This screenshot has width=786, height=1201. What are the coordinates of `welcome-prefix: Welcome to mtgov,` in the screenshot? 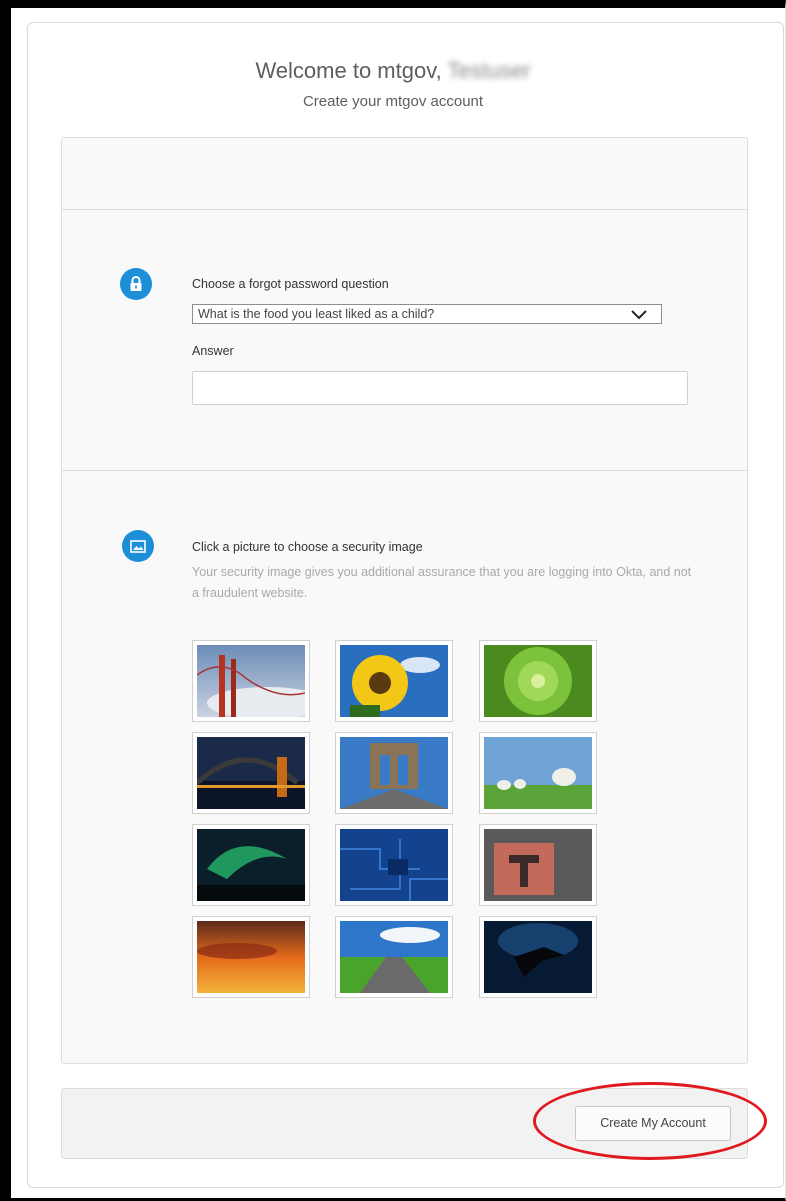 It's located at (348, 70).